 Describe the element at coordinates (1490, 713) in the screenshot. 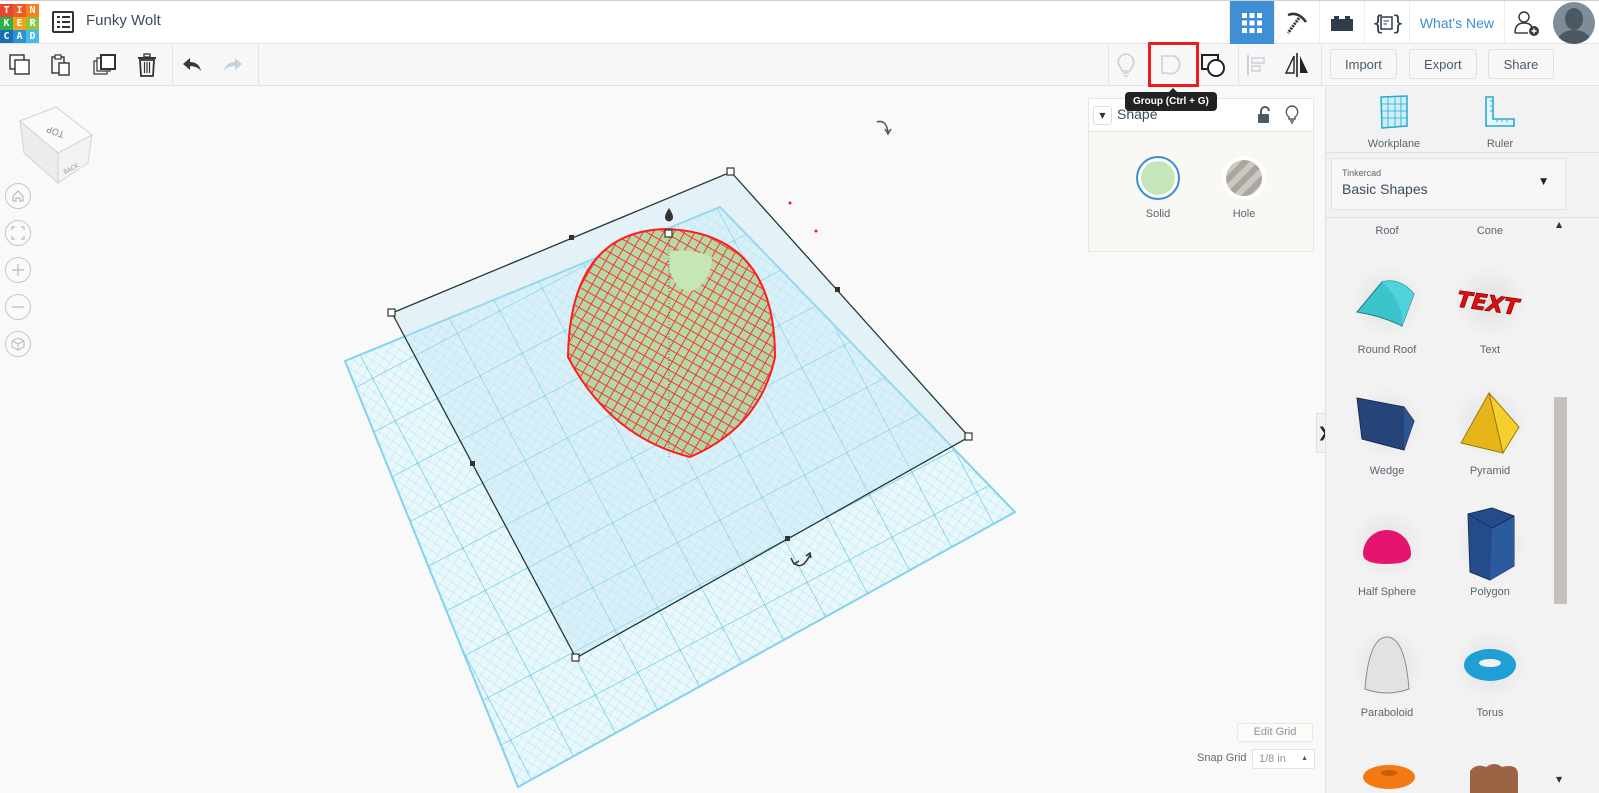

I see `shape-label: Torus` at that location.